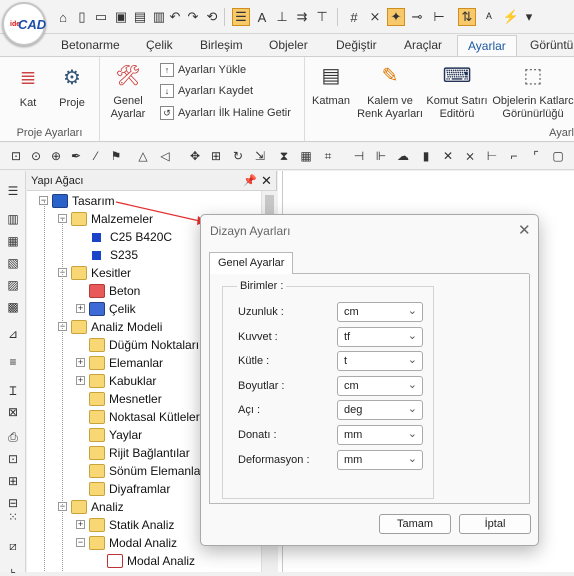  I want to click on tree-node: C25 B420C, so click(130, 237).